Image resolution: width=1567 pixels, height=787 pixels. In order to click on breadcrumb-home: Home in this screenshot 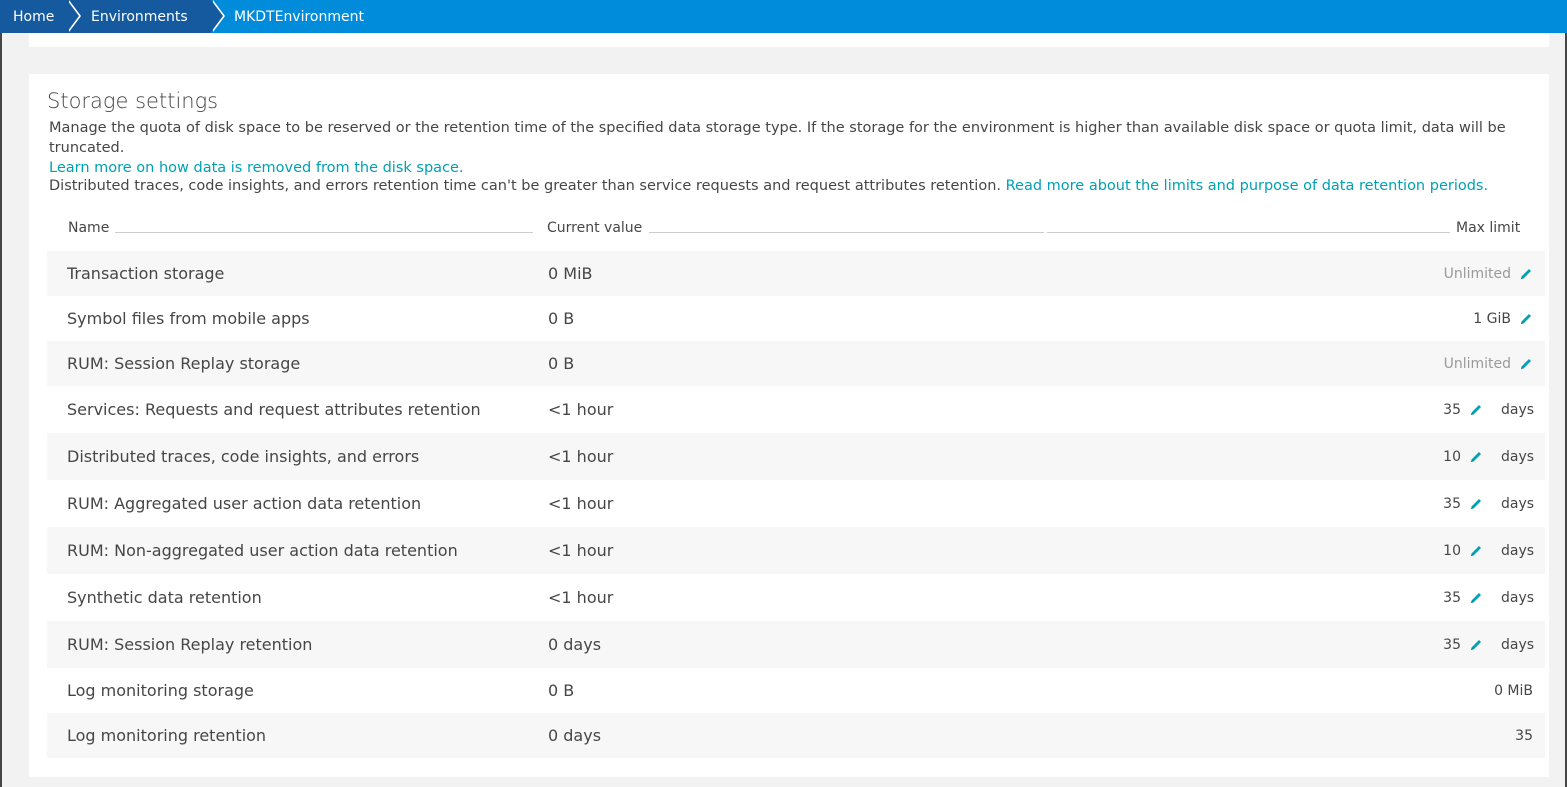, I will do `click(40, 16)`.